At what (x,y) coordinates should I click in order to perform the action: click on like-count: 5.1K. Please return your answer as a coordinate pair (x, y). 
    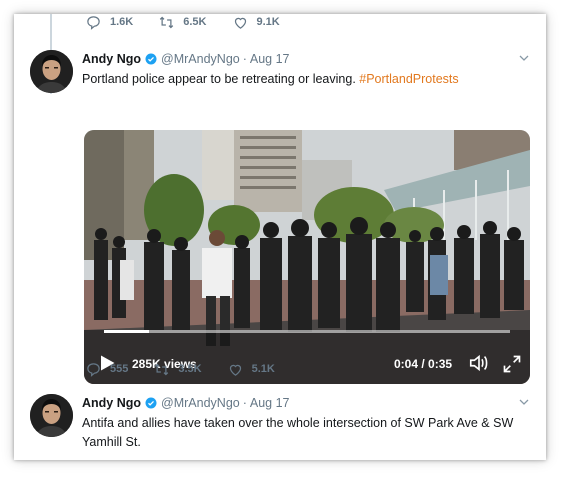
    Looking at the image, I should click on (263, 369).